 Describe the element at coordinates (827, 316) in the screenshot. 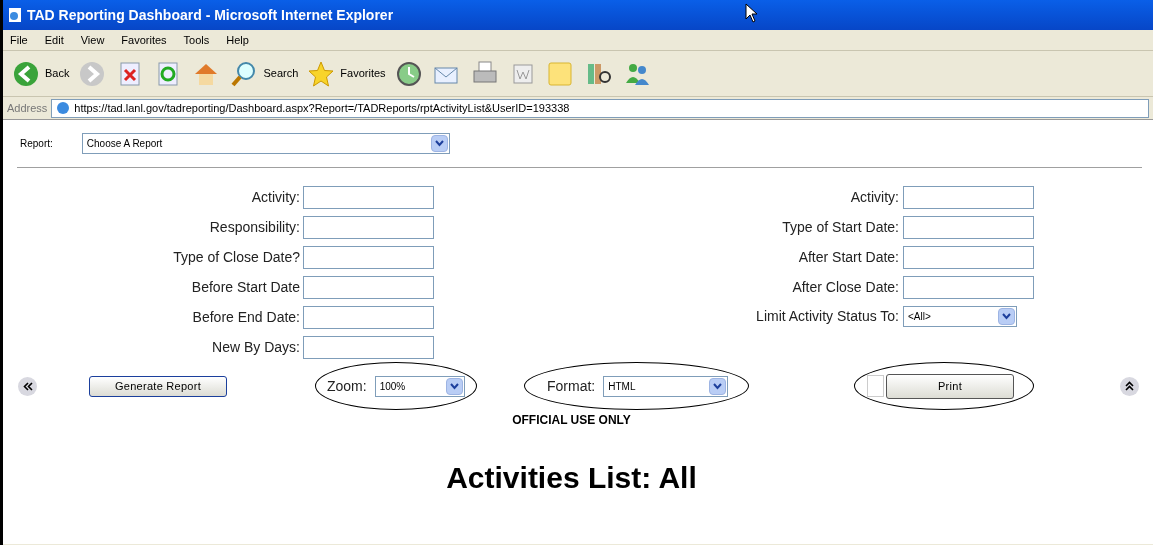

I see `field-label: Limit Activity Status To:` at that location.